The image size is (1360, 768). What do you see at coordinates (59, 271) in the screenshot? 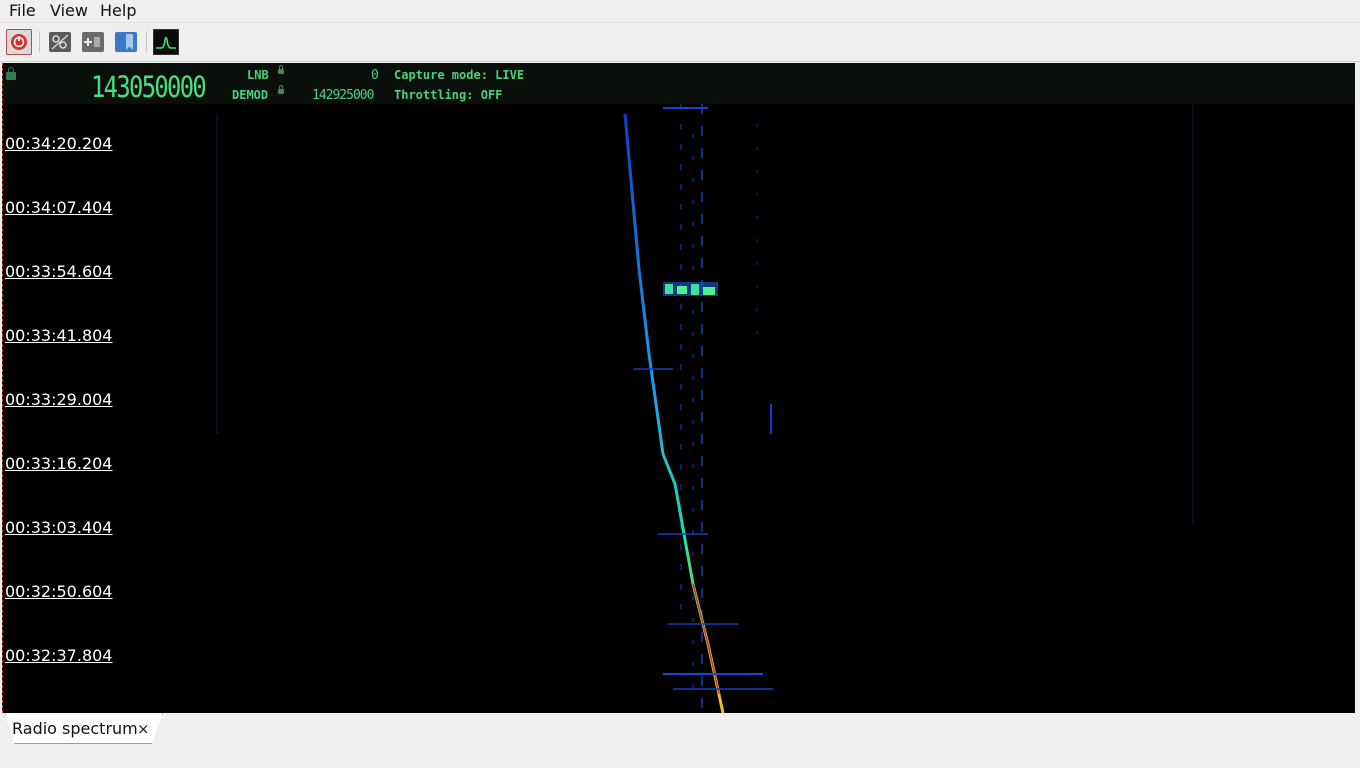
I see `timestamp-label: 00:33:54.604` at bounding box center [59, 271].